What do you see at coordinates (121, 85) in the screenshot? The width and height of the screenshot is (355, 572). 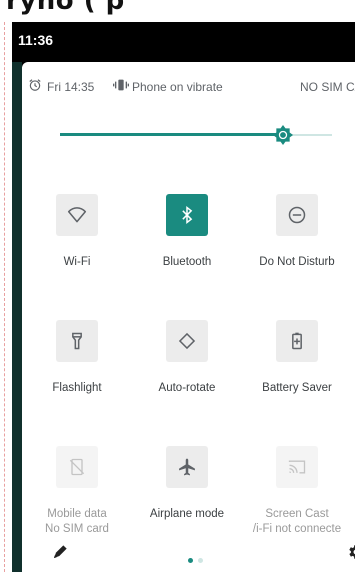 I see `vibrate-icon` at bounding box center [121, 85].